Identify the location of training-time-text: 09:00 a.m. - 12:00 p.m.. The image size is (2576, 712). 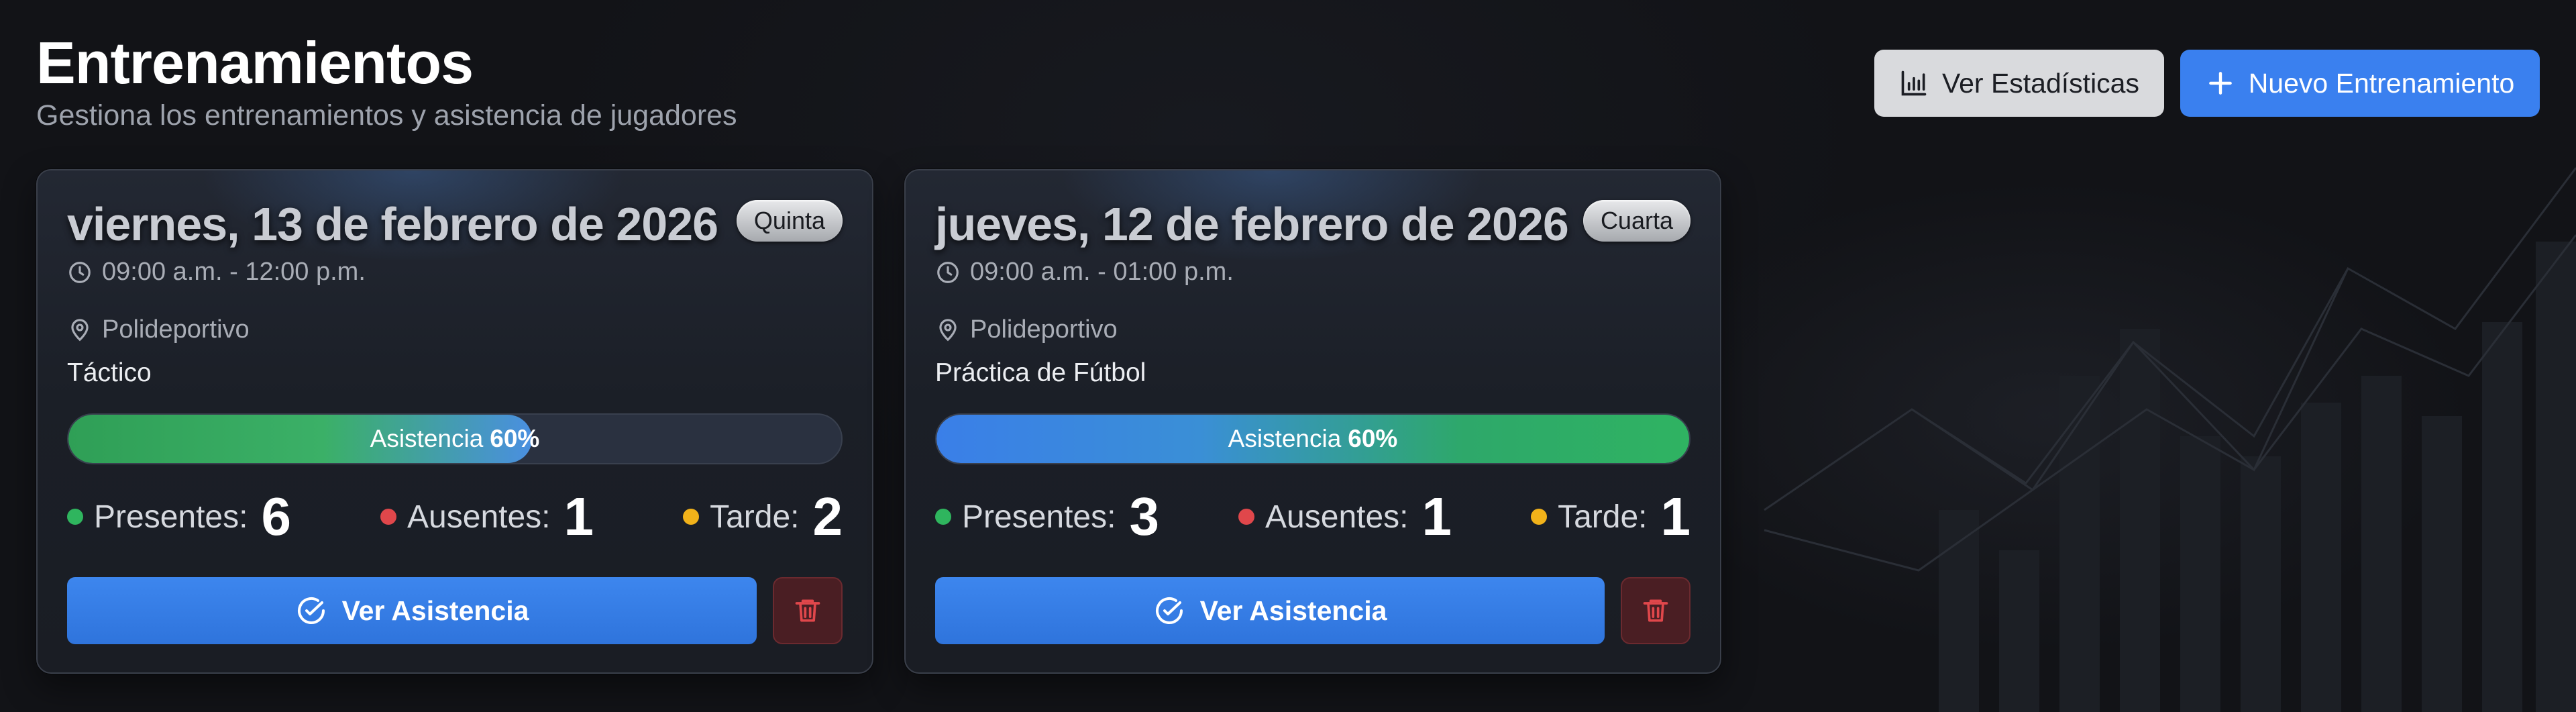
(234, 272).